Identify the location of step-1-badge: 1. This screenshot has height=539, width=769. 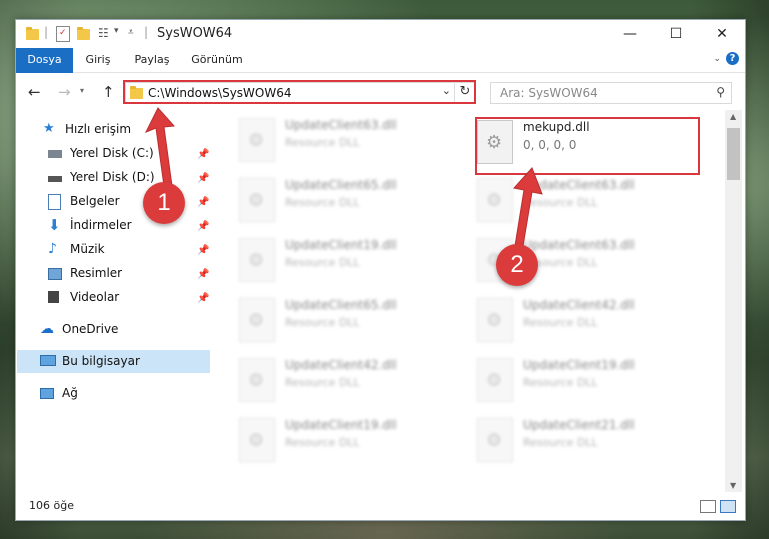
(164, 203).